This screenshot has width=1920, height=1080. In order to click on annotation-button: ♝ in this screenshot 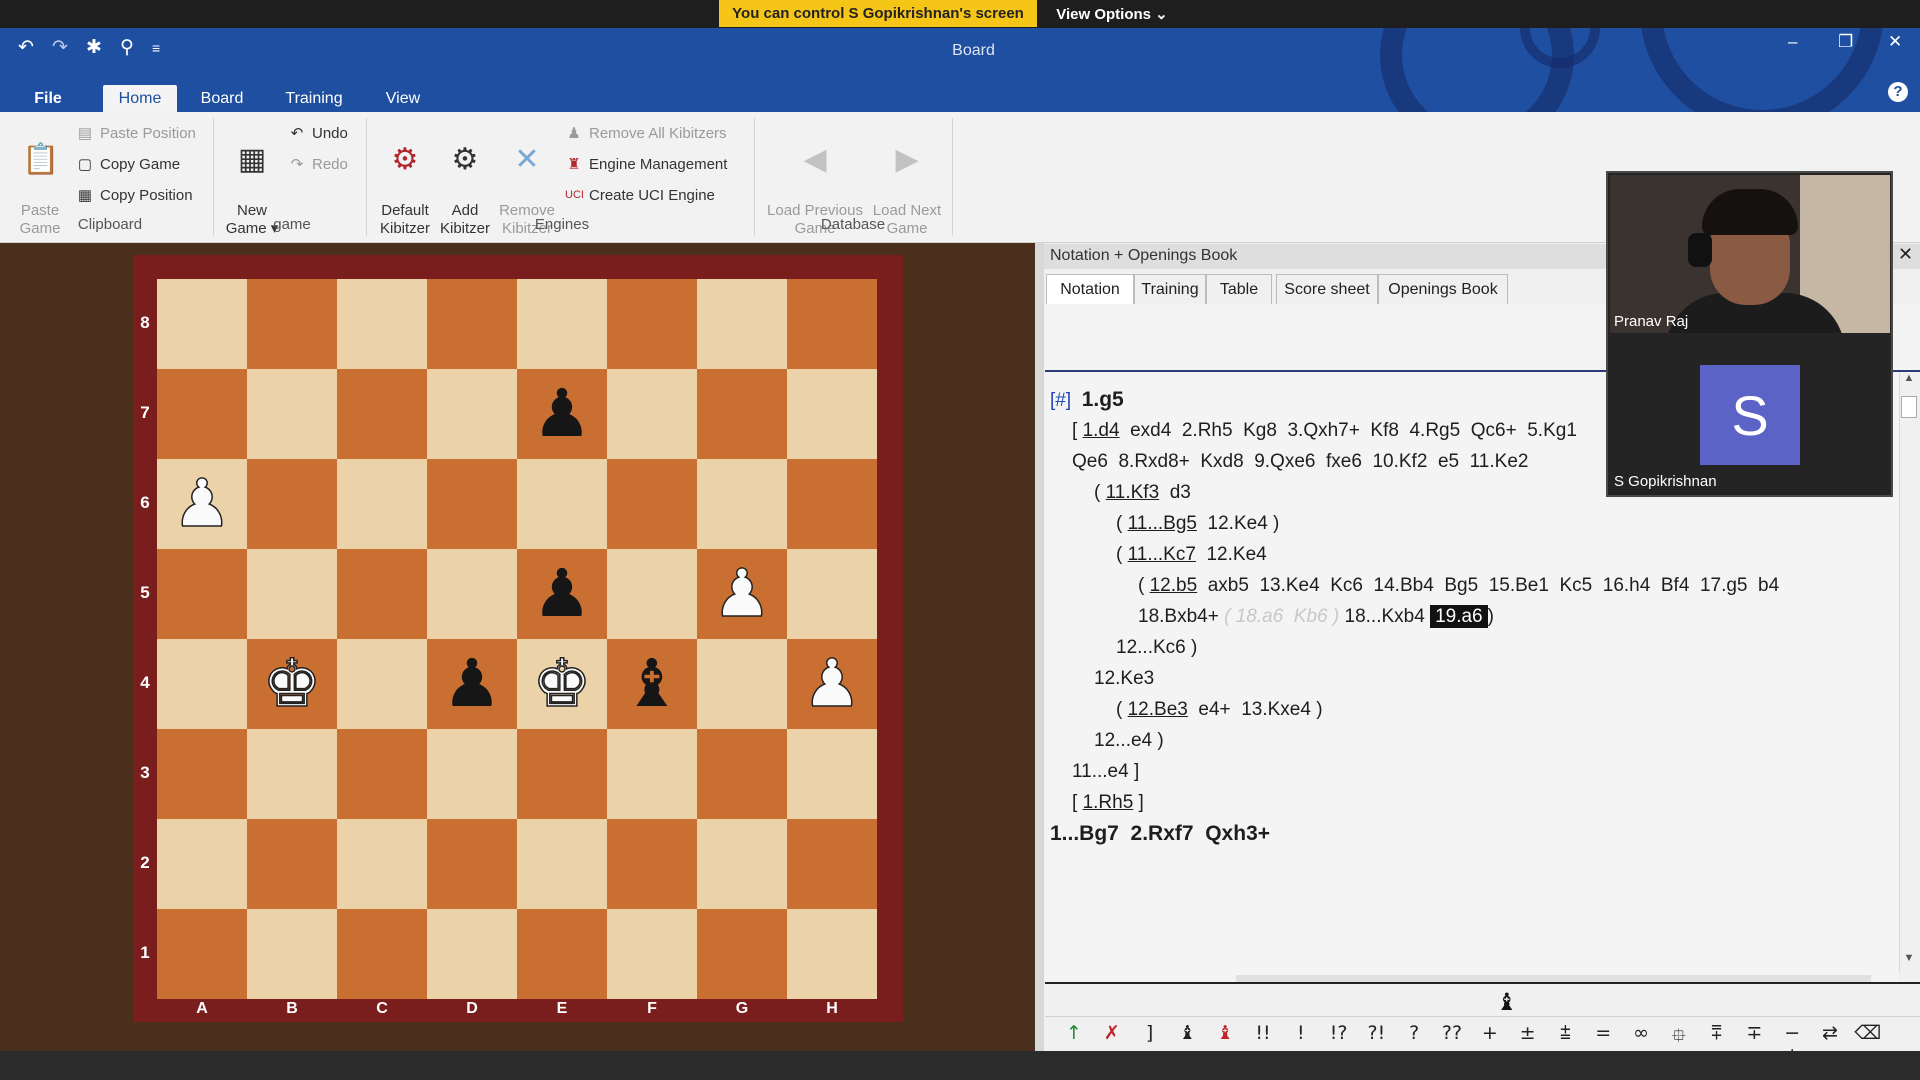, I will do `click(1187, 1034)`.